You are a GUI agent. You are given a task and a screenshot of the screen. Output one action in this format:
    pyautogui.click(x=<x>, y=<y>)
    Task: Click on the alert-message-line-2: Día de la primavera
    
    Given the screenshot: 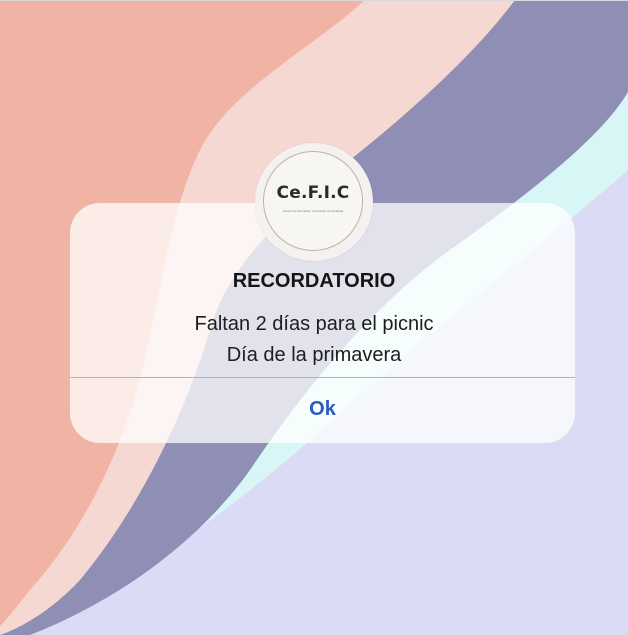 What is the action you would take?
    pyautogui.click(x=314, y=355)
    